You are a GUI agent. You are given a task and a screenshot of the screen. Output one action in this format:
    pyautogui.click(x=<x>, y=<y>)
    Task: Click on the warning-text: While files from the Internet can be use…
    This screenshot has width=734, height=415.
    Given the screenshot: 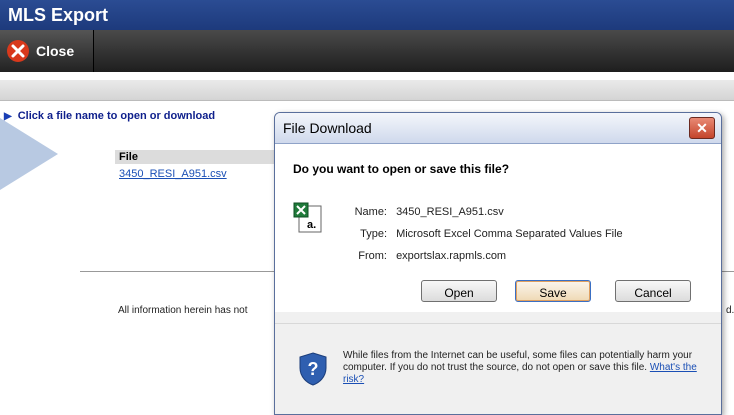 What is the action you would take?
    pyautogui.click(x=523, y=368)
    